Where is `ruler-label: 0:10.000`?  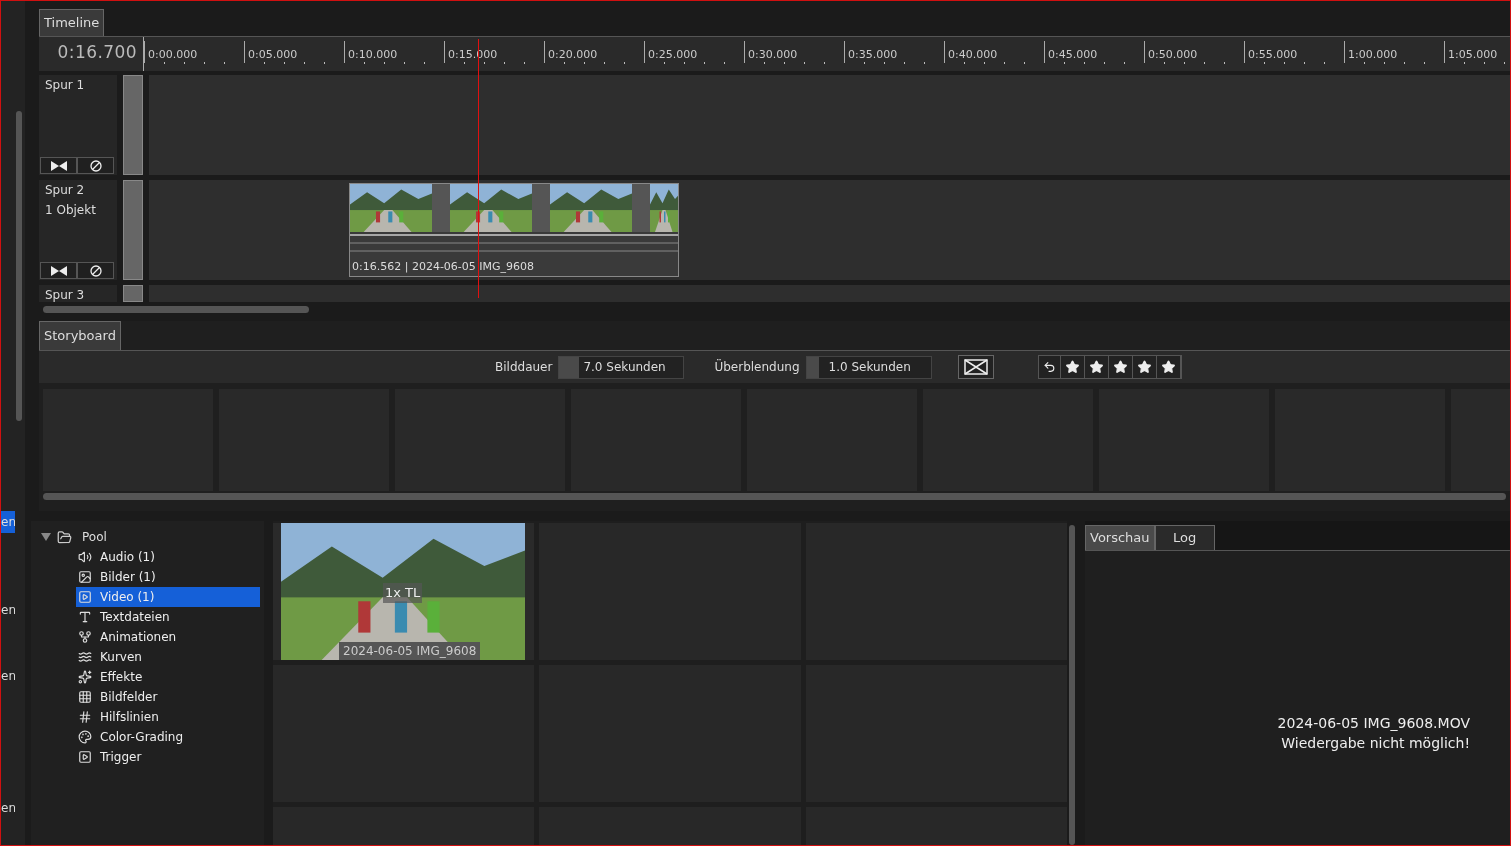 ruler-label: 0:10.000 is located at coordinates (372, 54).